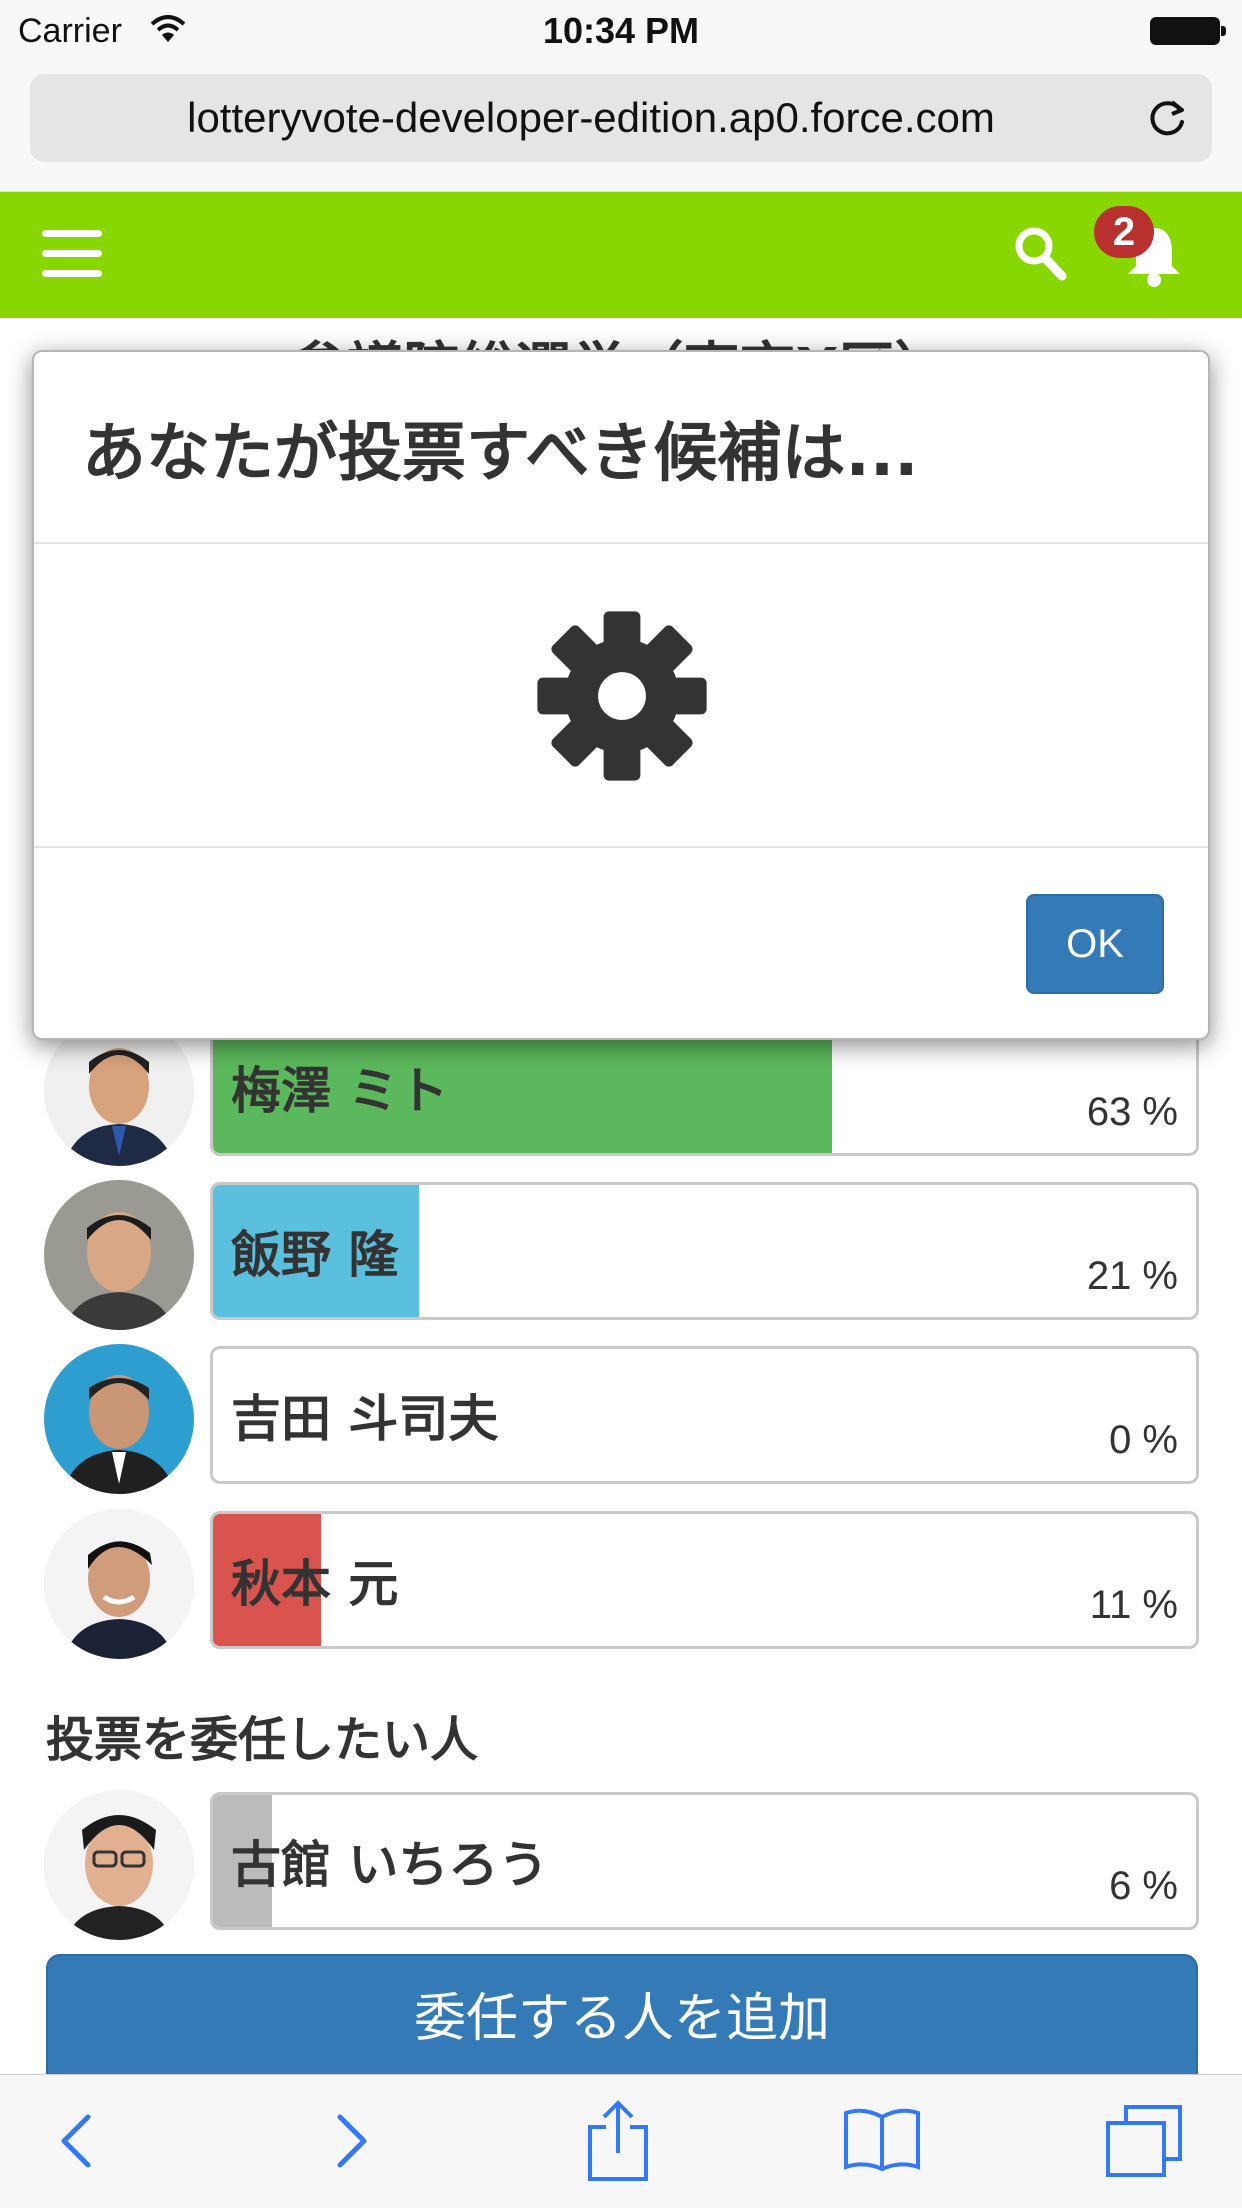  Describe the element at coordinates (352, 2141) in the screenshot. I see `forward-icon` at that location.